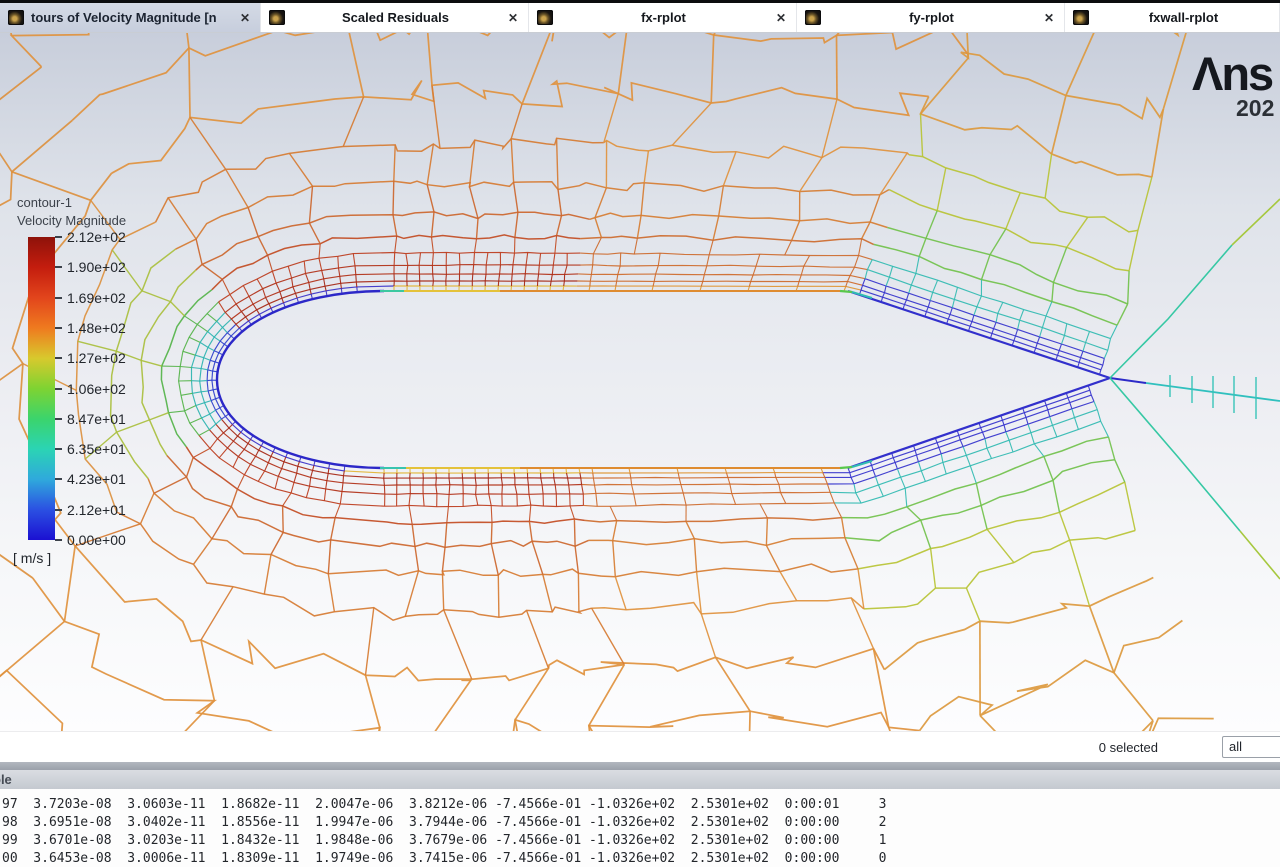 Image resolution: width=1280 pixels, height=868 pixels. I want to click on tab-label: fx-rplot, so click(663, 17).